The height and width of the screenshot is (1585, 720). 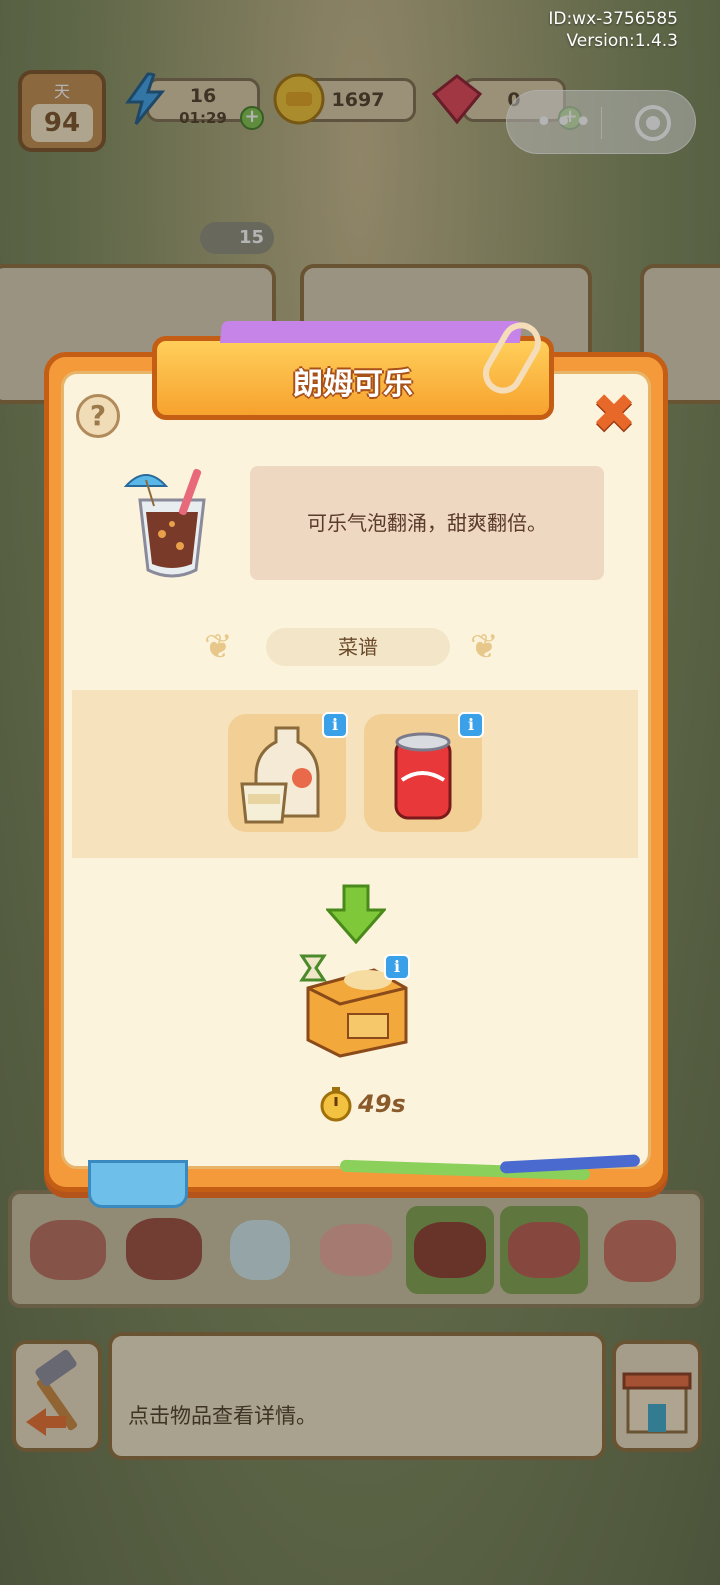 What do you see at coordinates (614, 414) in the screenshot?
I see `close-button: ✖` at bounding box center [614, 414].